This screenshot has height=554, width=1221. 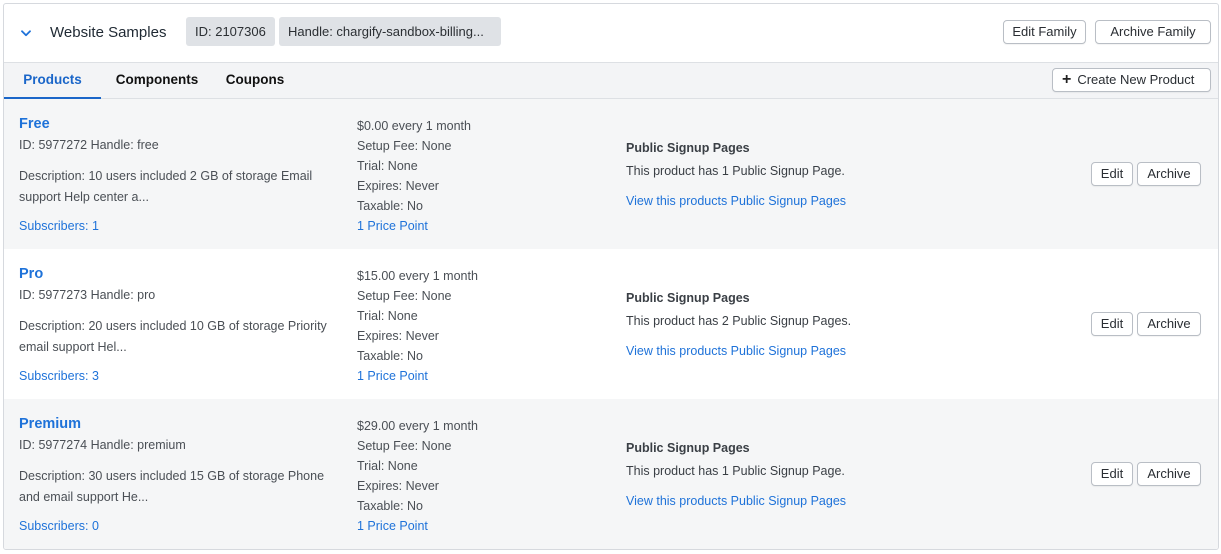 I want to click on tab-components: Components, so click(x=157, y=81).